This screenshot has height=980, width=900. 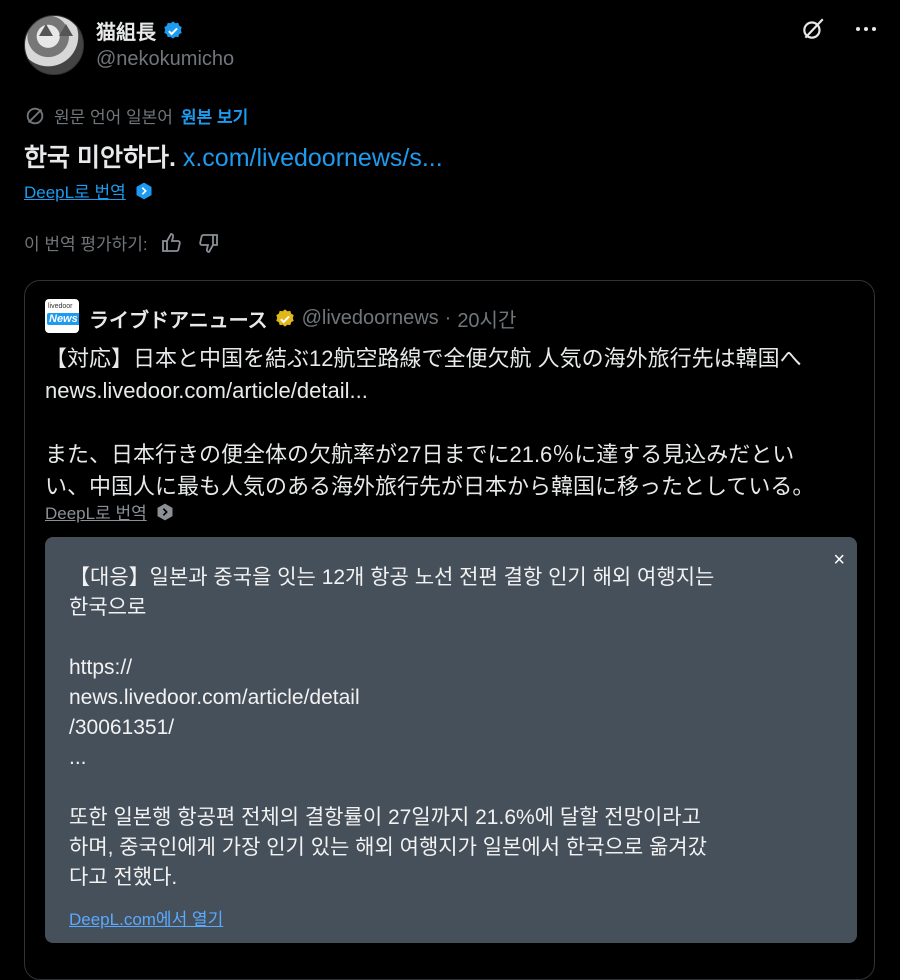 I want to click on rate-translation-row: 이 번역 평가하기:, so click(x=122, y=242).